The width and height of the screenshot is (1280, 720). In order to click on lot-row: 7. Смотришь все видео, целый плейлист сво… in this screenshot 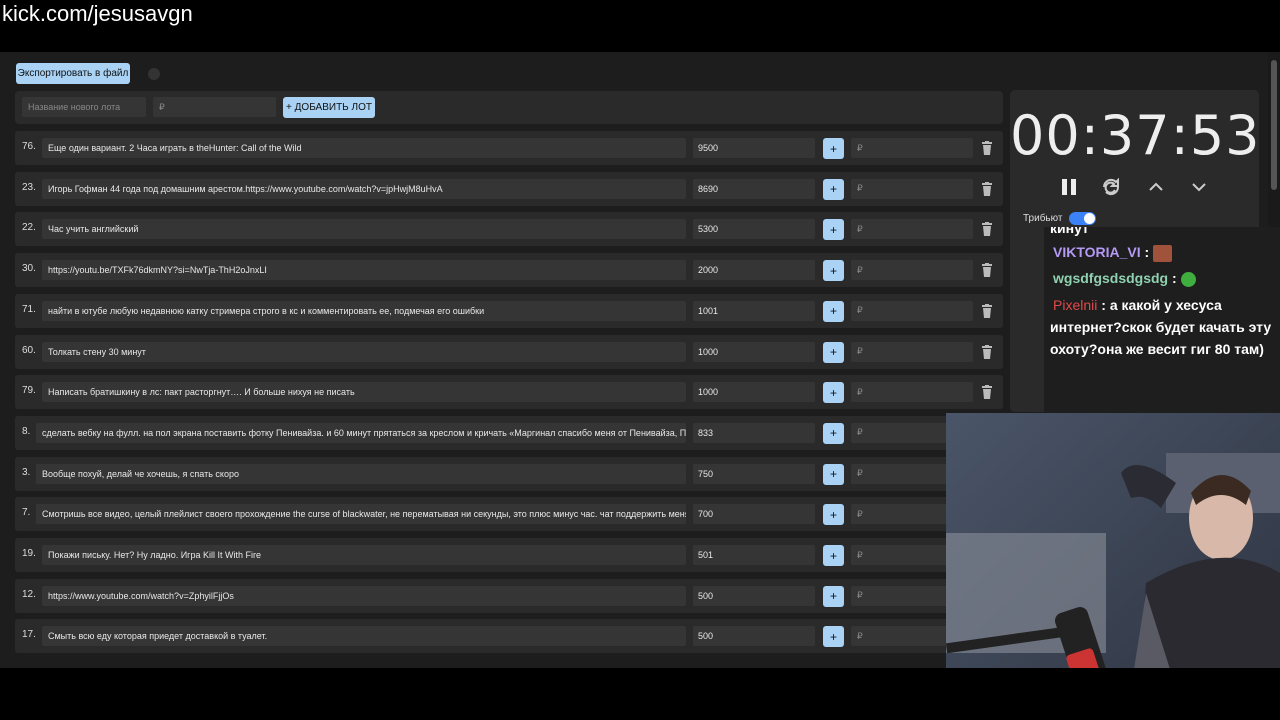, I will do `click(509, 514)`.